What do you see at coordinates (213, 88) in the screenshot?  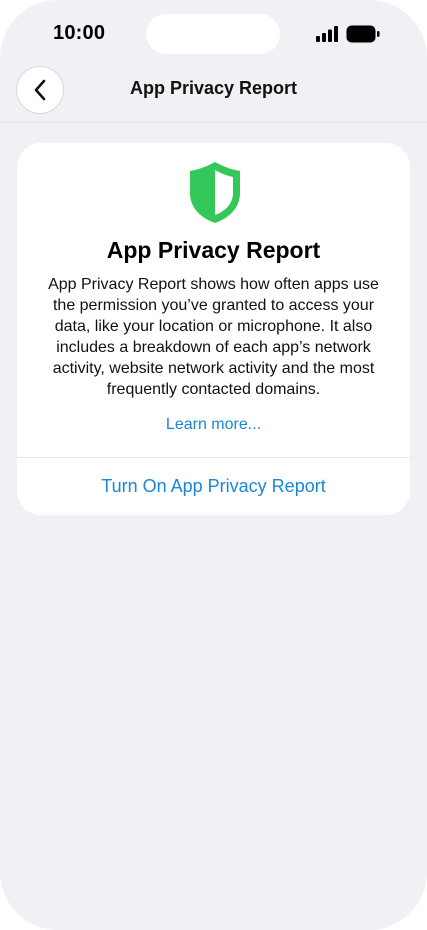 I see `page-title: App Privacy Report` at bounding box center [213, 88].